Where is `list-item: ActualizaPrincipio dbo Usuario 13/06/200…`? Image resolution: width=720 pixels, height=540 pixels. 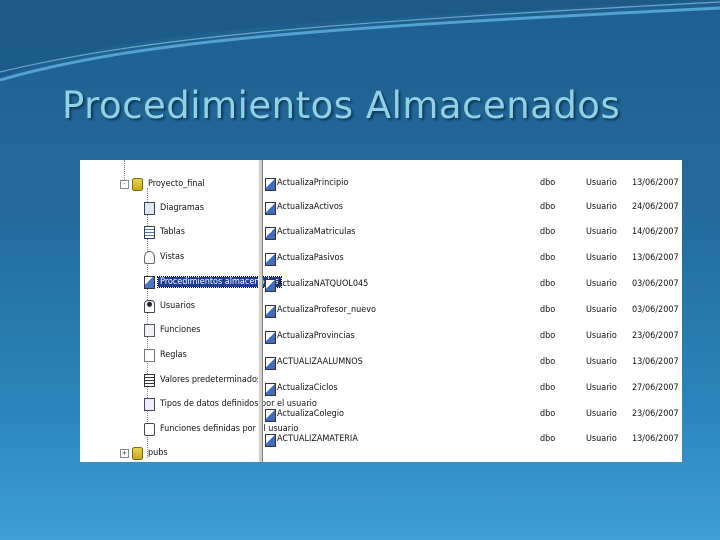 list-item: ActualizaPrincipio dbo Usuario 13/06/200… is located at coordinates (472, 184).